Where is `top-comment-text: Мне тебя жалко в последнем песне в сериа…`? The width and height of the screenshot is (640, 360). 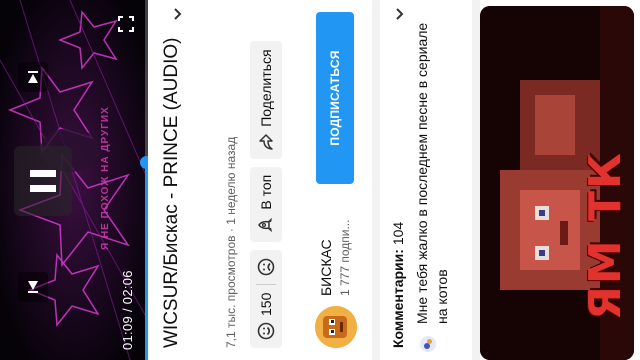 top-comment-text: Мне тебя жалко в последнем песне в сериа… is located at coordinates (432, 173).